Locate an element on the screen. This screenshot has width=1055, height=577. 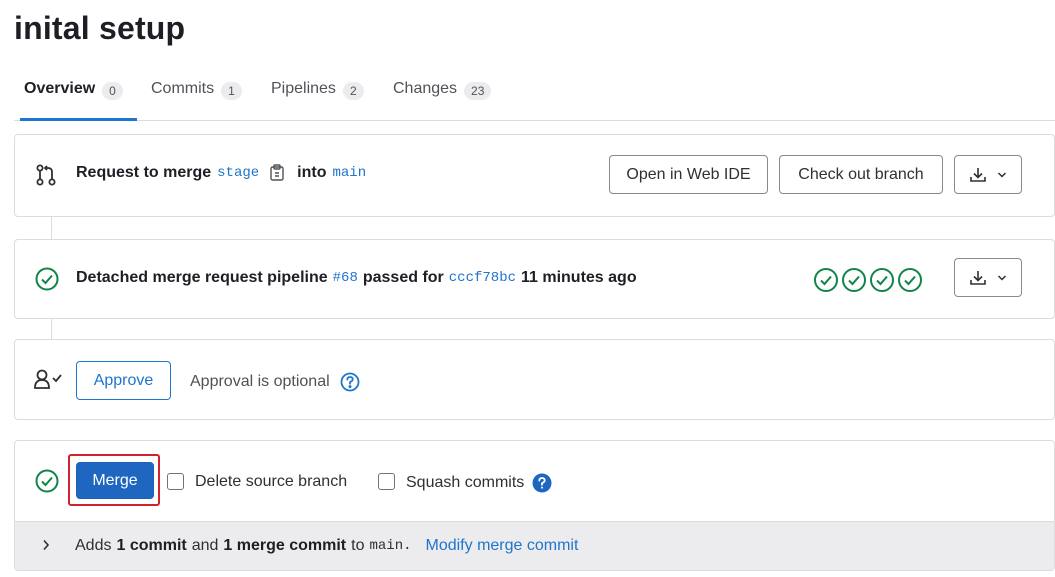
approval-icon is located at coordinates (49, 380).